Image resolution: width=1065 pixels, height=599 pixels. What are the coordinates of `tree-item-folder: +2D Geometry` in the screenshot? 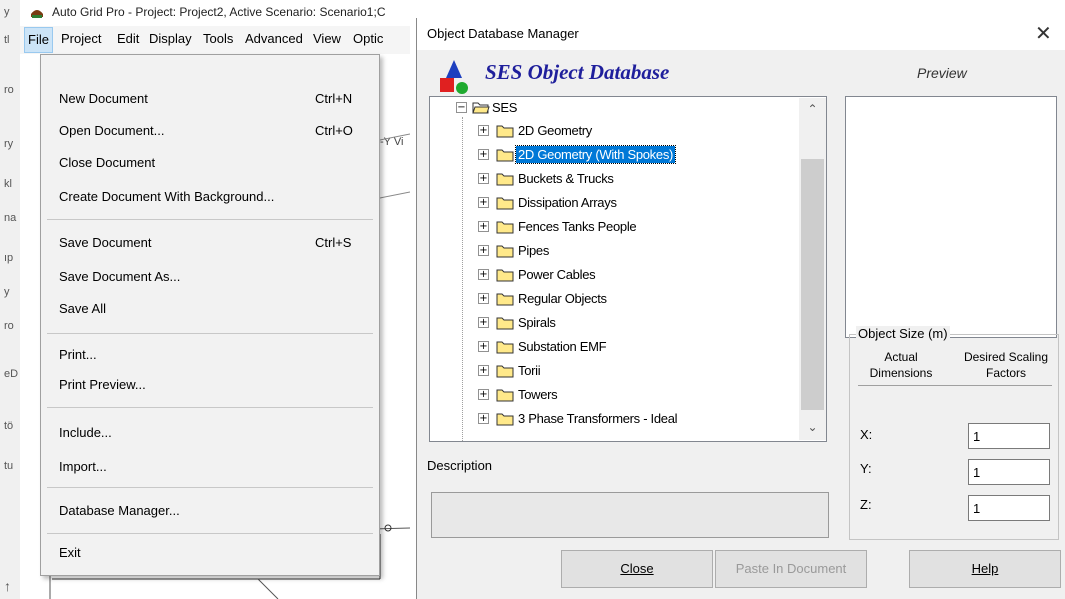 It's located at (610, 131).